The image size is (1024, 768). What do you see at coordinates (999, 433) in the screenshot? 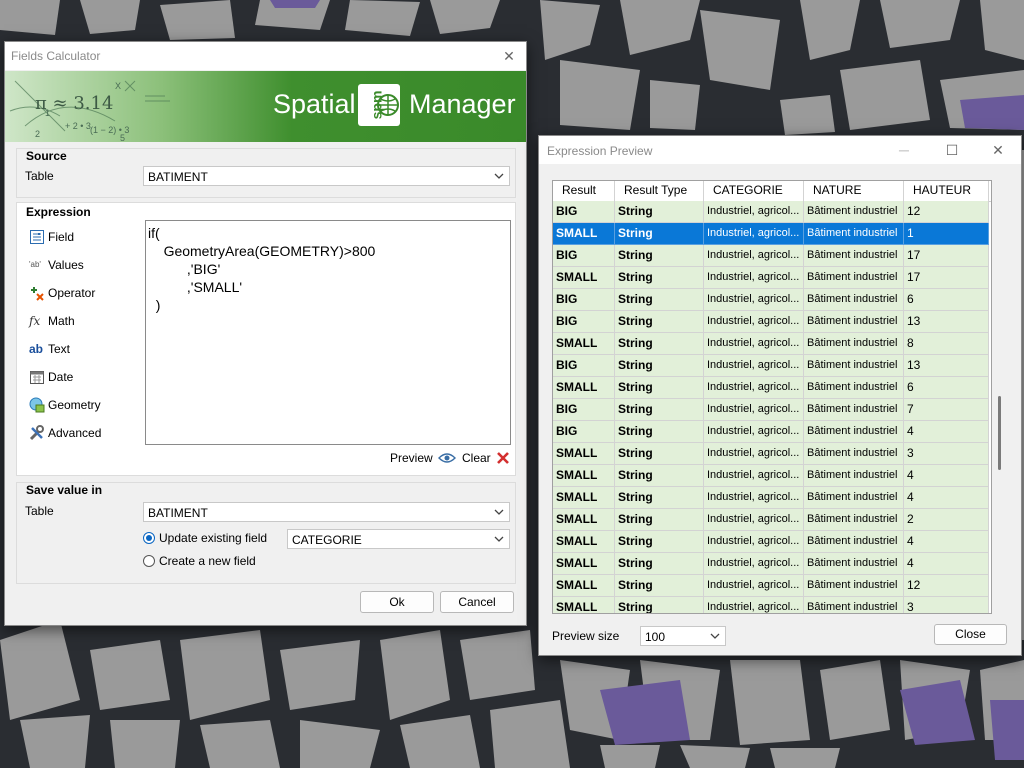
I see `grid-scrollbar-thumb` at bounding box center [999, 433].